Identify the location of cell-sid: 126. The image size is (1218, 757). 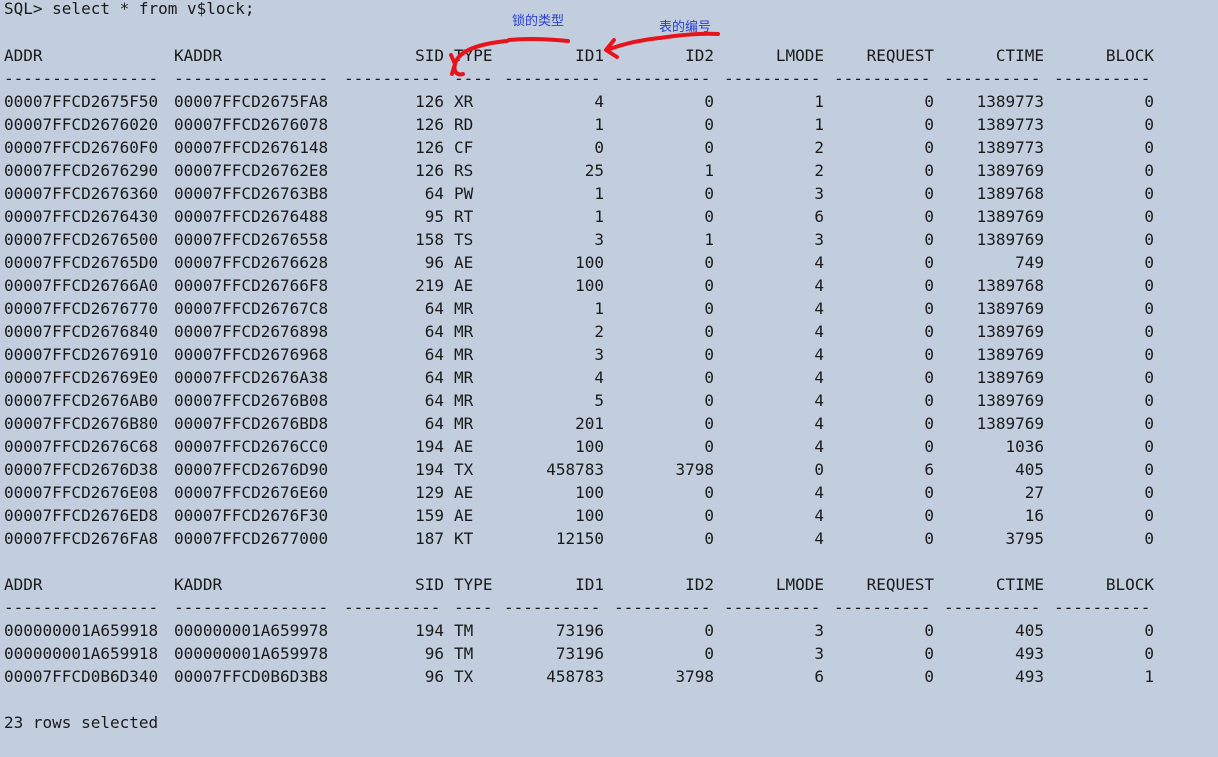
(429, 147).